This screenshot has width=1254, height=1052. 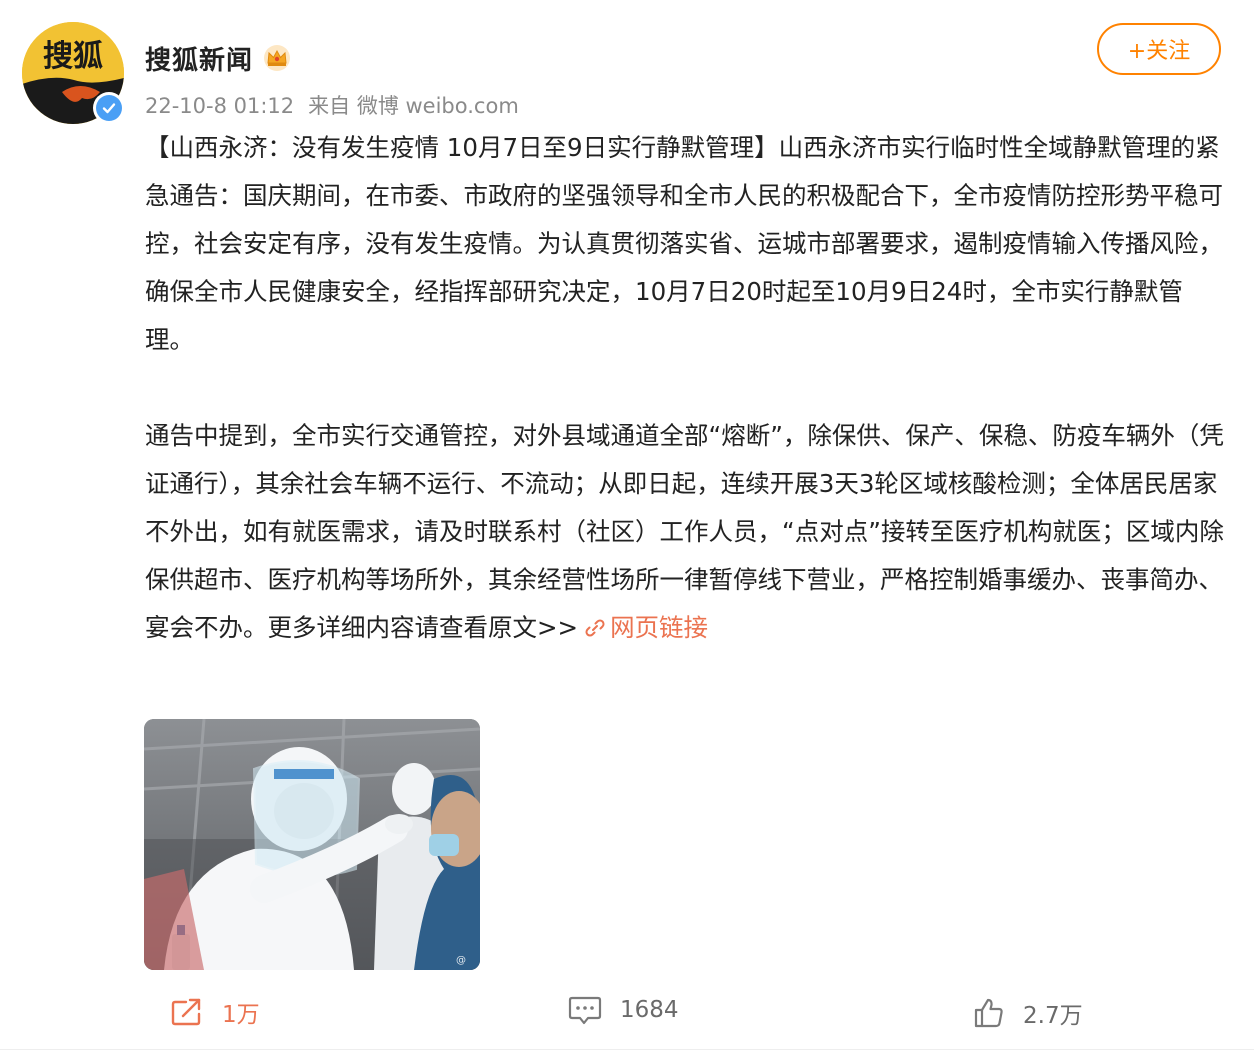 I want to click on web-link: 网页链接, so click(x=643, y=627).